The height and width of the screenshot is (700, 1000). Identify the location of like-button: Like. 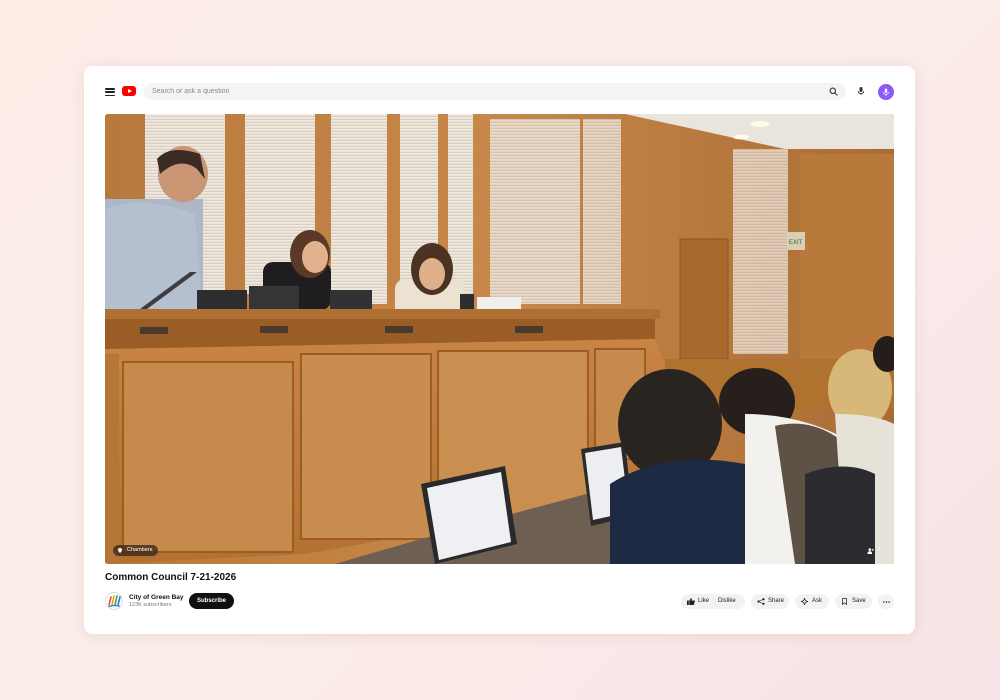
(697, 601).